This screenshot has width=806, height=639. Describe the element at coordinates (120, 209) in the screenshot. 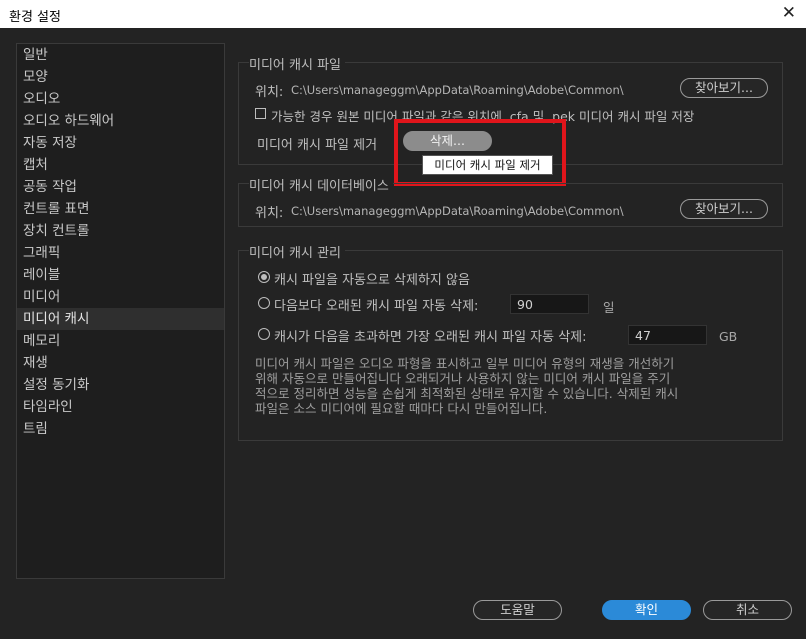

I see `sidebar-item: 컨트롤 표면` at that location.